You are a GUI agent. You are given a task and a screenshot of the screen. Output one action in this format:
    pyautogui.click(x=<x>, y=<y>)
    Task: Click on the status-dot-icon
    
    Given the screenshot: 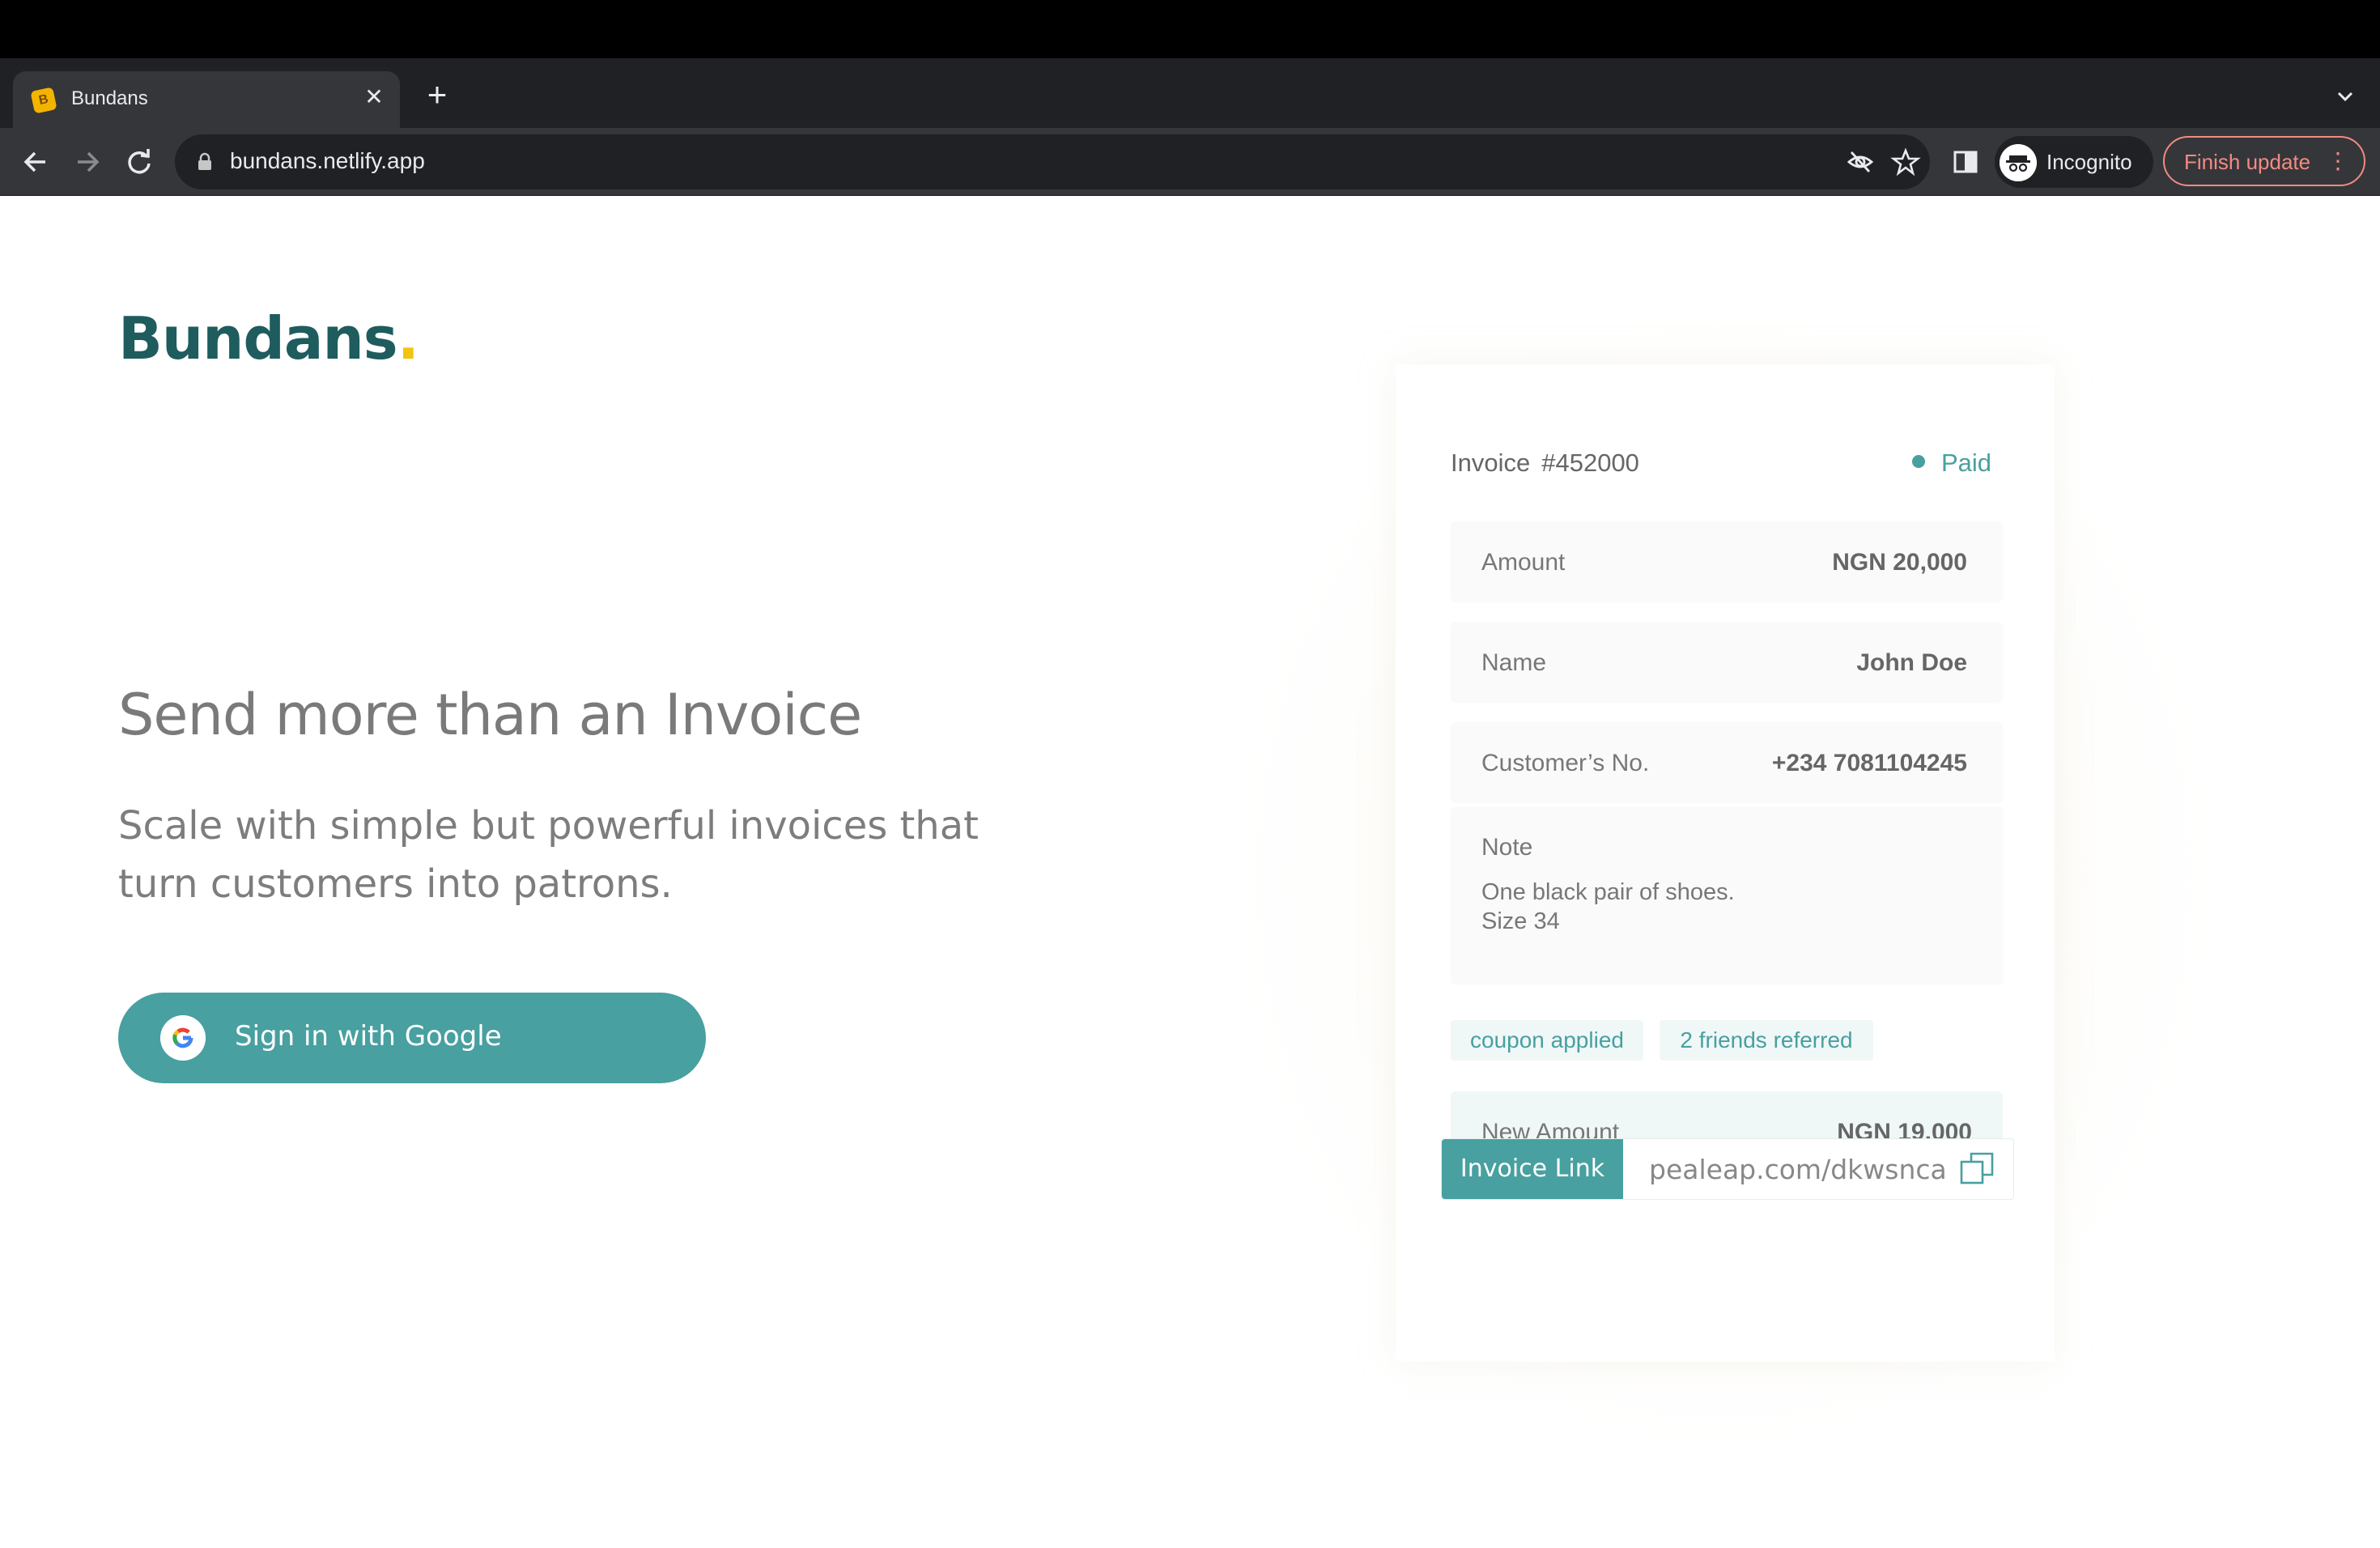 What is the action you would take?
    pyautogui.click(x=1918, y=461)
    